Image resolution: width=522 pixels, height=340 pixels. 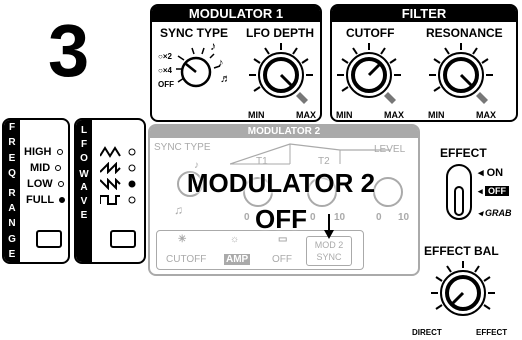 What do you see at coordinates (84, 215) in the screenshot?
I see `lfo-wave-letter: E` at bounding box center [84, 215].